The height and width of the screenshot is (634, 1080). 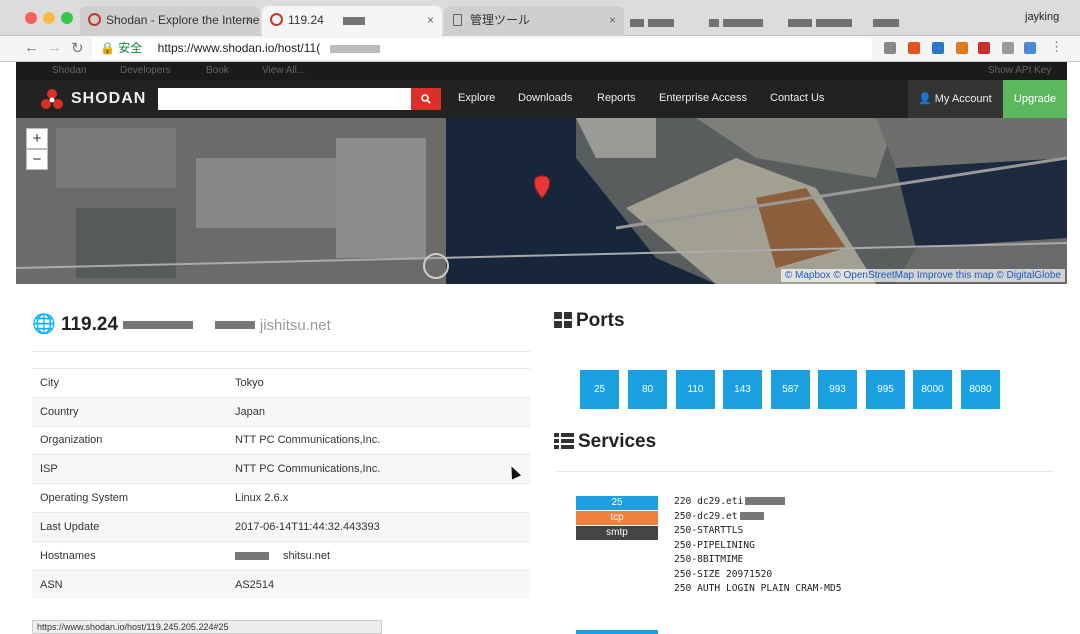 What do you see at coordinates (1056, 47) in the screenshot?
I see `chrome-menu-icon: ⋮` at bounding box center [1056, 47].